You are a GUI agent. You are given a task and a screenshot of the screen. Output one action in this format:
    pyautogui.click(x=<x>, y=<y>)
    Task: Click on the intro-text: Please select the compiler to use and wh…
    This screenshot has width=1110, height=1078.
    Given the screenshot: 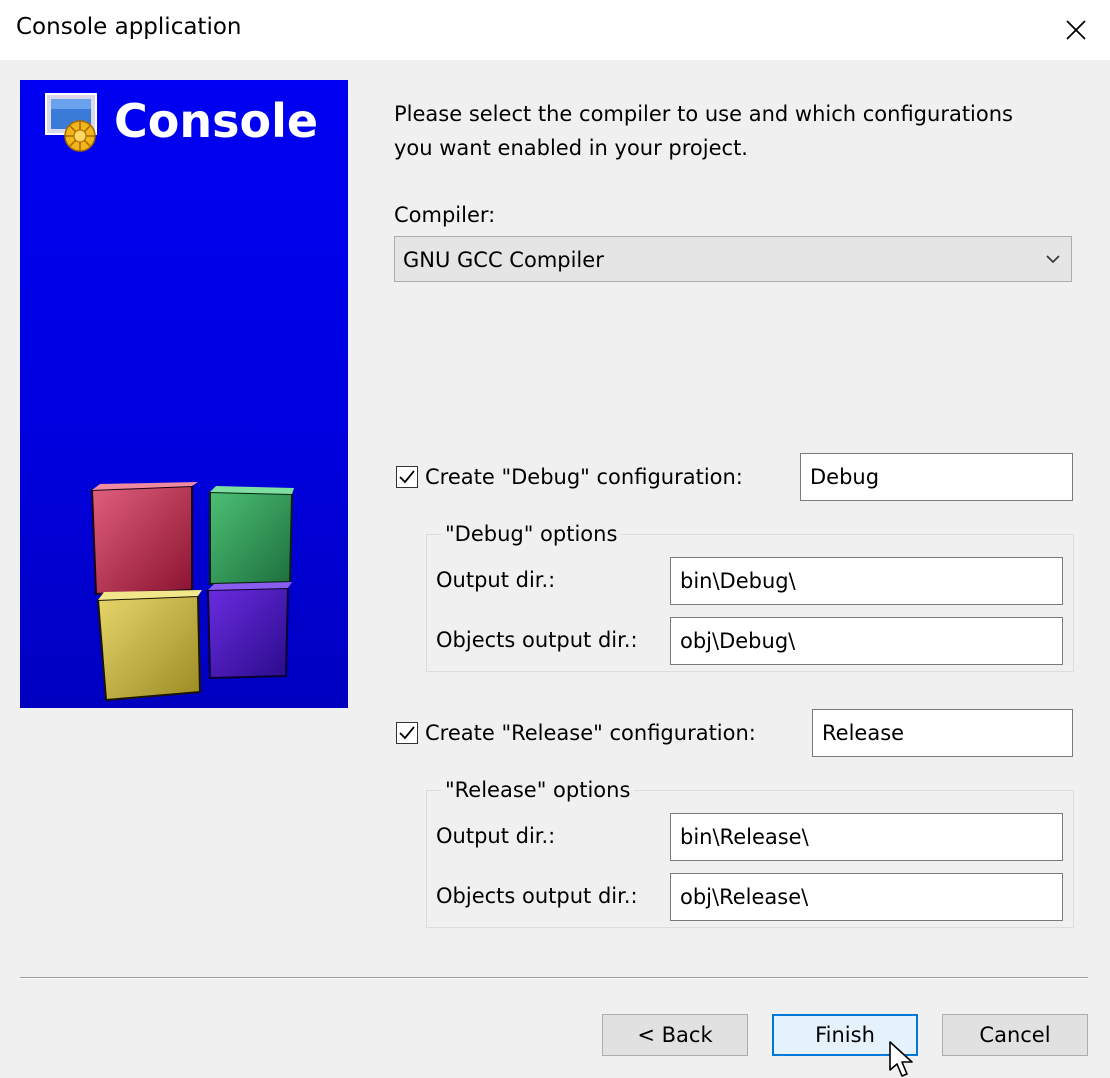 What is the action you would take?
    pyautogui.click(x=744, y=131)
    